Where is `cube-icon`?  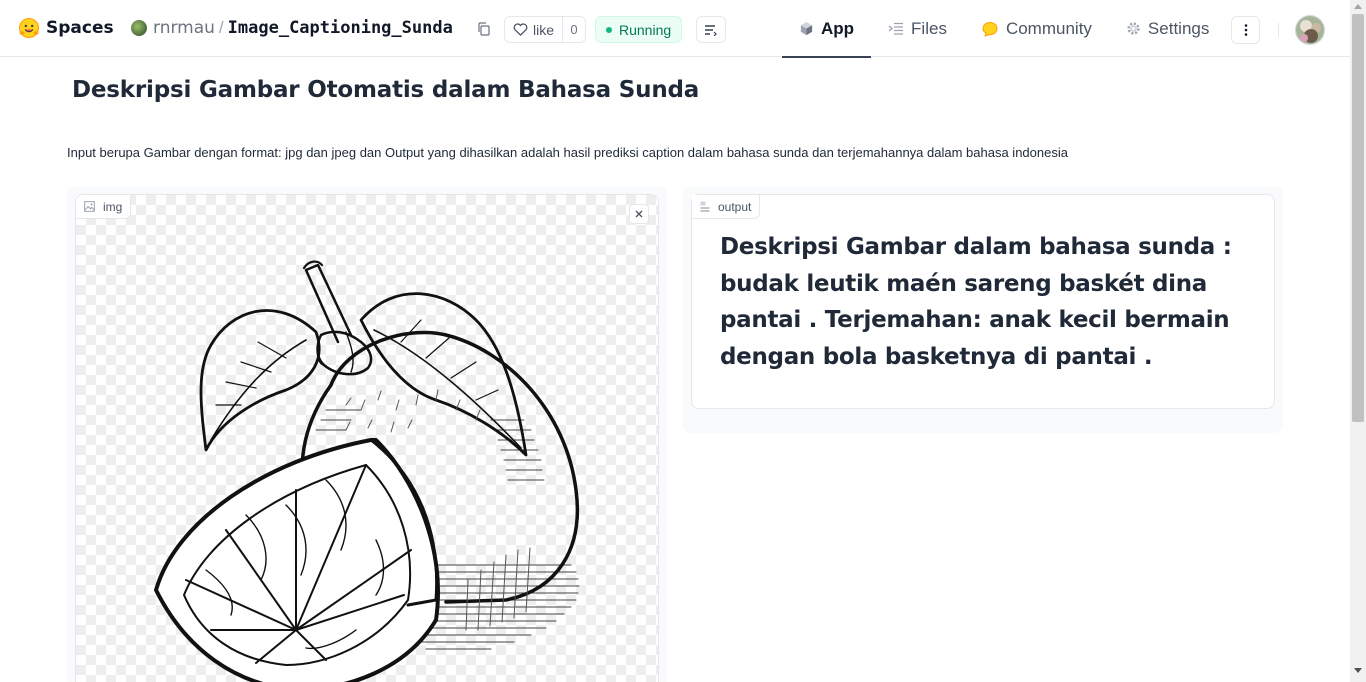
cube-icon is located at coordinates (806, 28).